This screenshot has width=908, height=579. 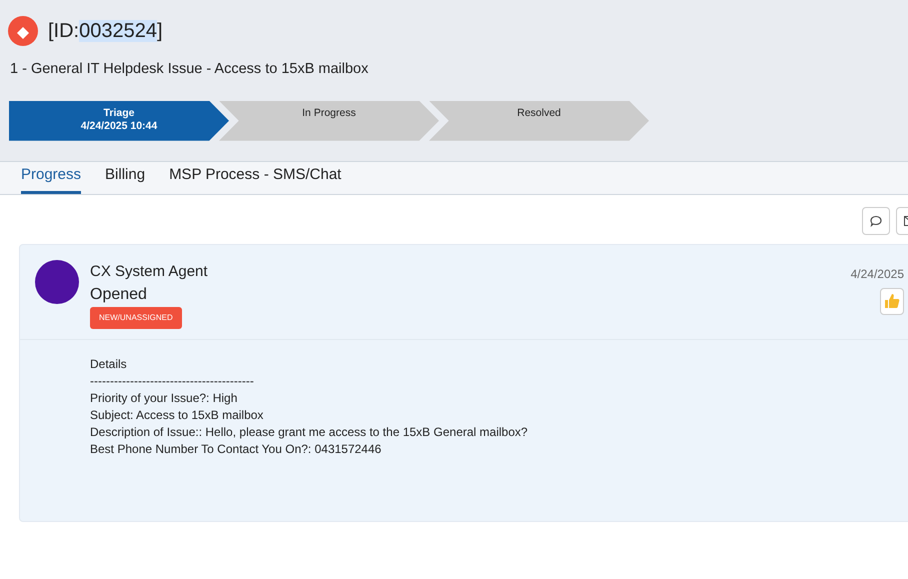 I want to click on tab: MSP Process - SMS/Chat, so click(x=255, y=179).